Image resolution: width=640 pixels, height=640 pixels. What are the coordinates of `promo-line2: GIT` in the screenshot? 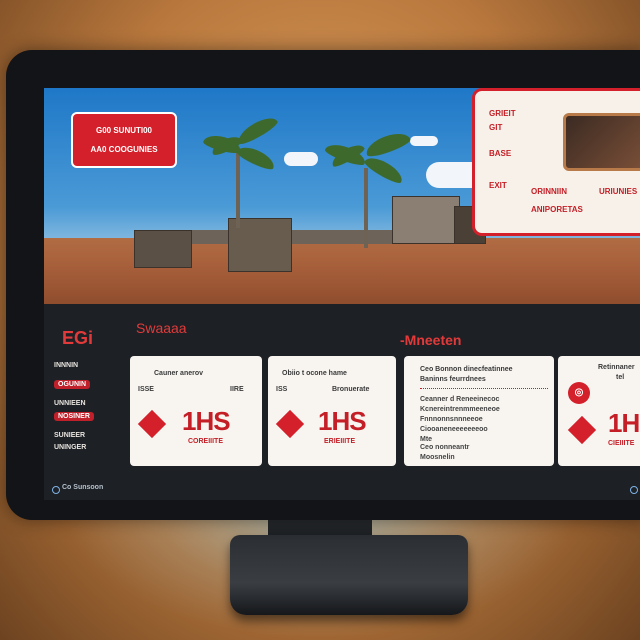 It's located at (496, 127).